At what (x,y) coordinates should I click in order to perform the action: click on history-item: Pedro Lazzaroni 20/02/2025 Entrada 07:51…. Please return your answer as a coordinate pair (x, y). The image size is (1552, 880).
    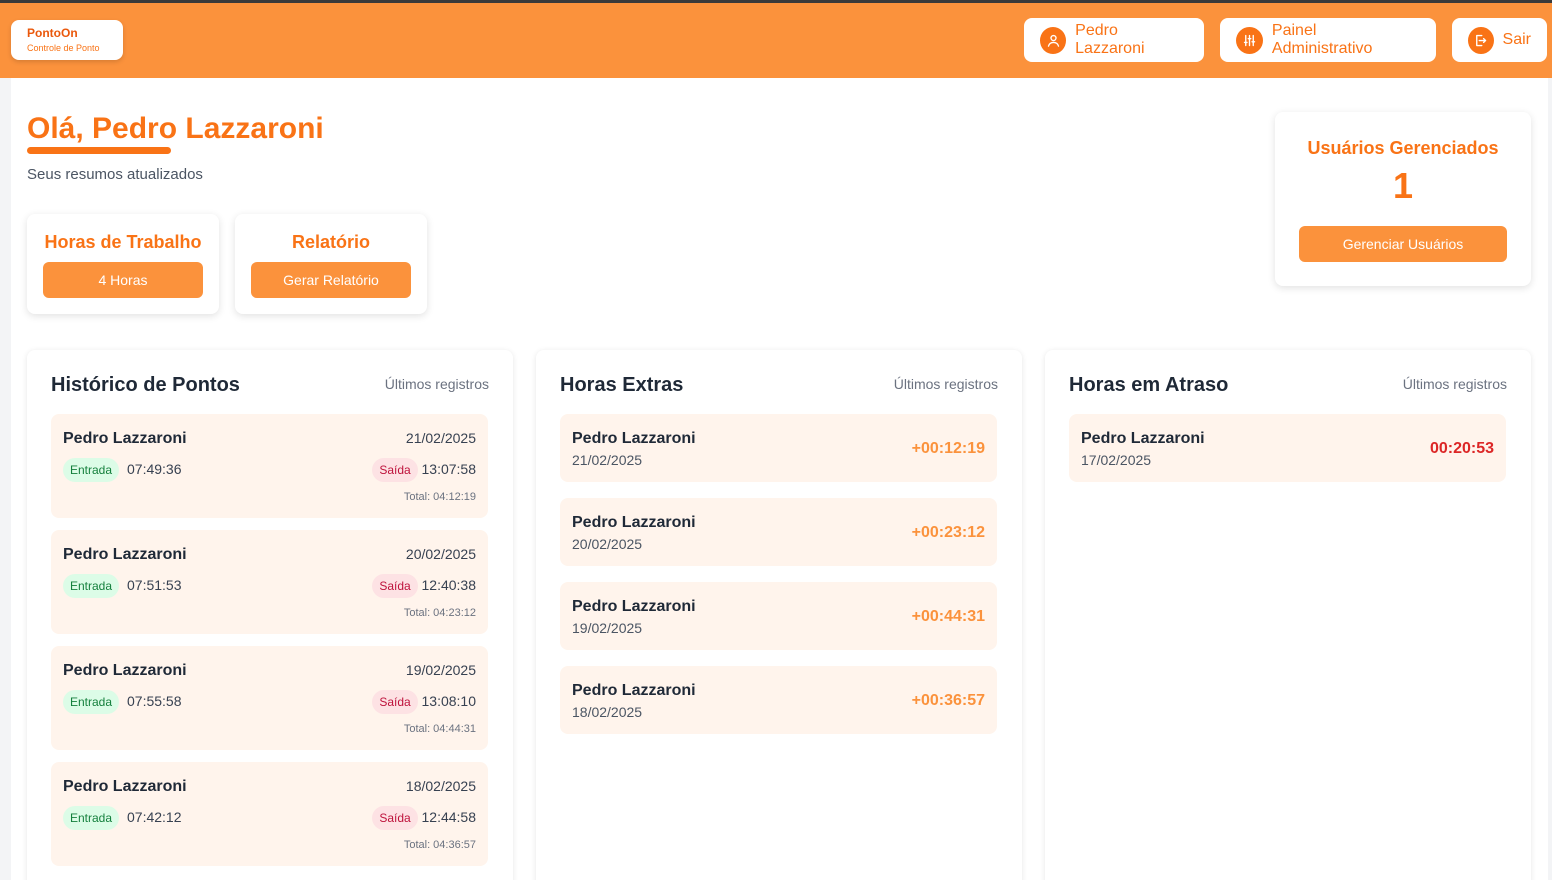
    Looking at the image, I should click on (269, 582).